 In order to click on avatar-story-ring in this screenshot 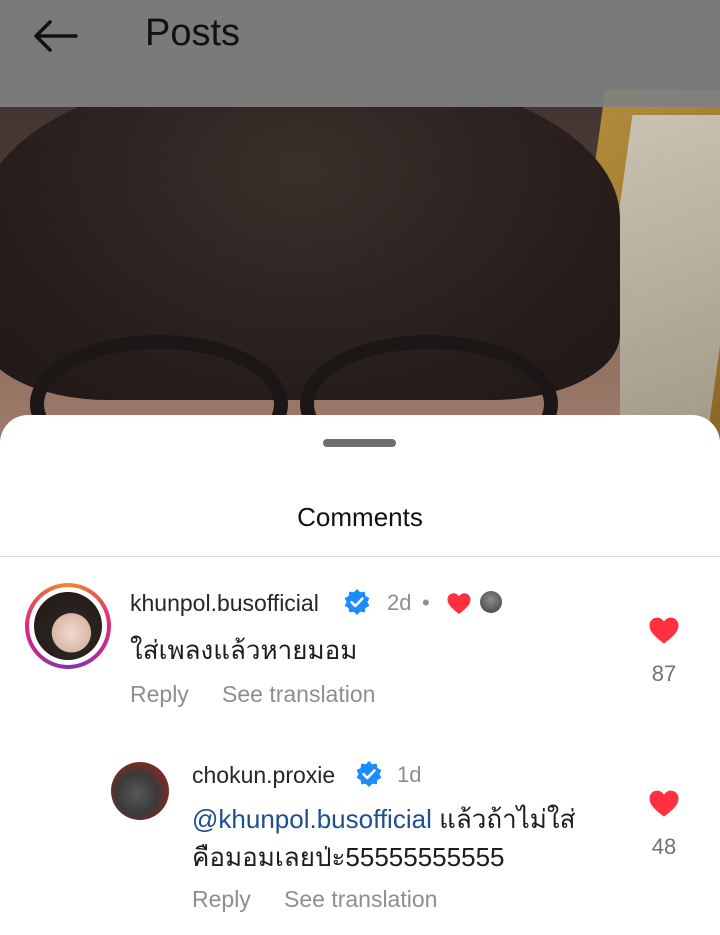, I will do `click(68, 626)`.